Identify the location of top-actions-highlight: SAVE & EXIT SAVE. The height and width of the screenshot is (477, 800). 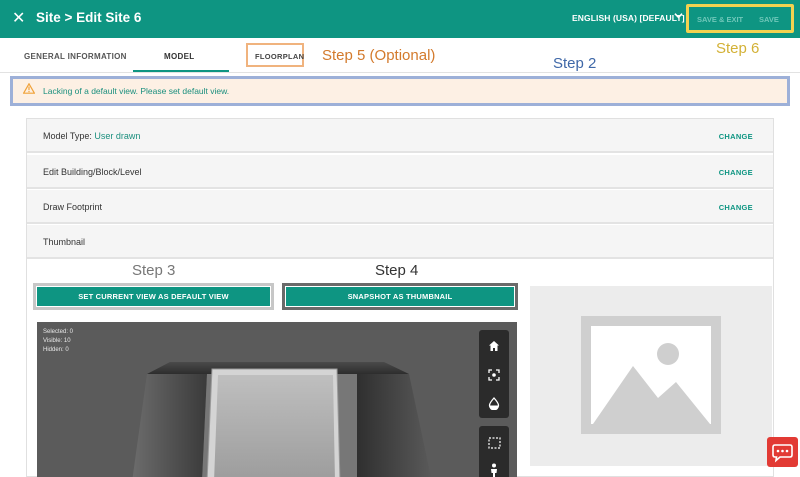
(740, 18).